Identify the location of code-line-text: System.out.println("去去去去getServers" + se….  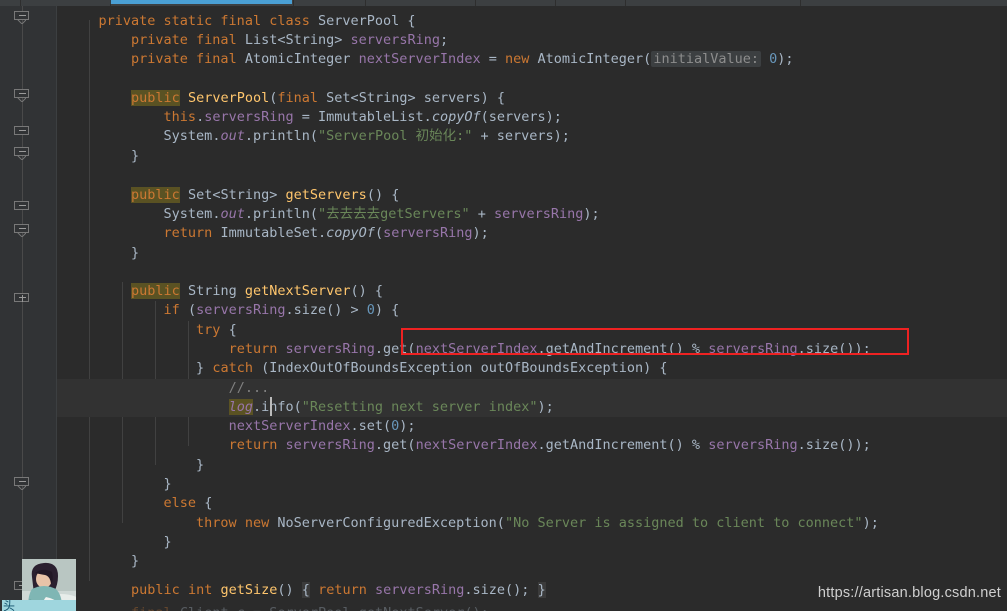
(381, 214).